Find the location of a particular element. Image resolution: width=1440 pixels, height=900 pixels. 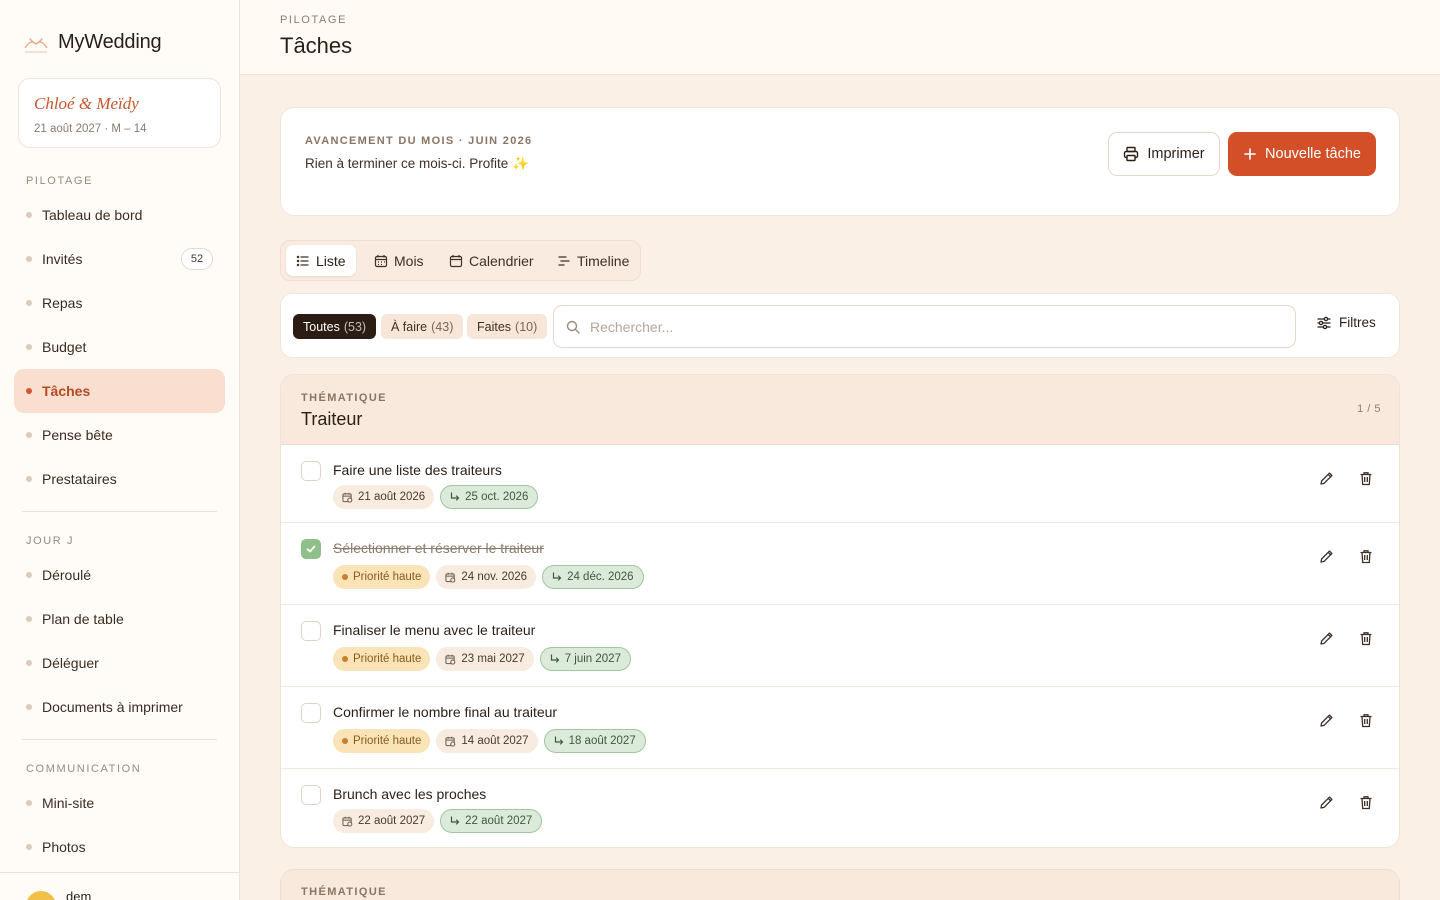

task-title: Sélectionner et réserver le traiteur is located at coordinates (438, 548).